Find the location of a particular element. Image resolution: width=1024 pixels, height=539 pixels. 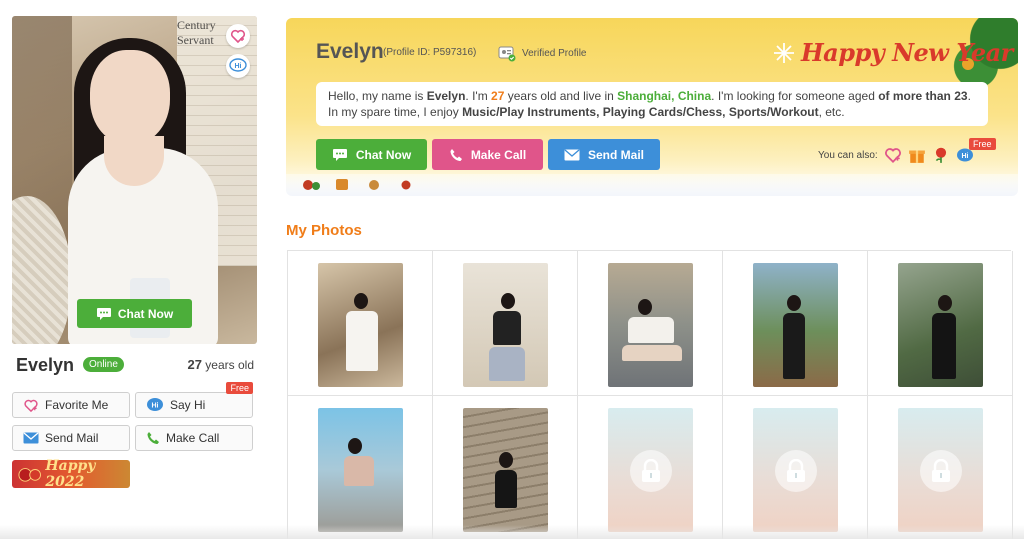

intro-age-range: of more than 23 is located at coordinates (923, 96).